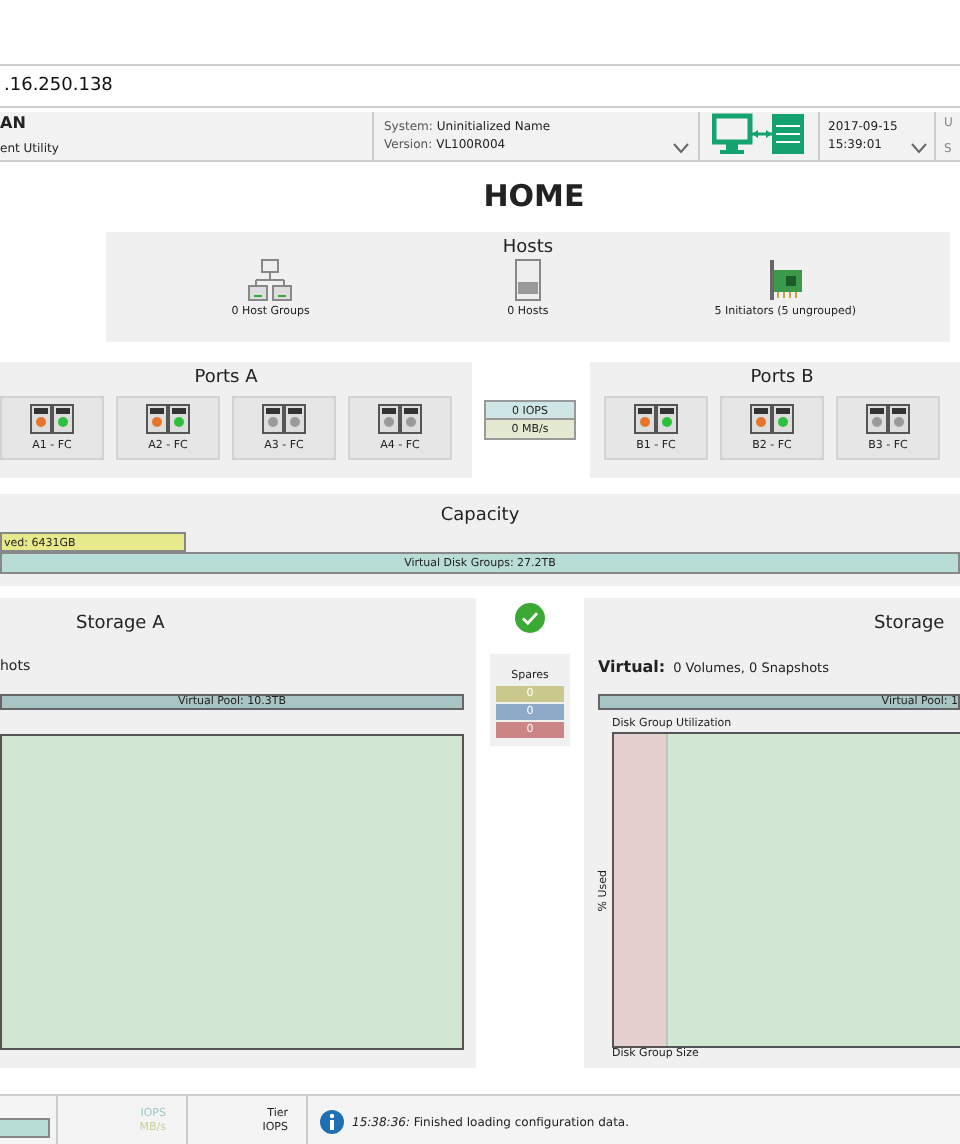 This screenshot has width=960, height=1144. Describe the element at coordinates (632, 667) in the screenshot. I see `virtual-label: Virtual:` at that location.